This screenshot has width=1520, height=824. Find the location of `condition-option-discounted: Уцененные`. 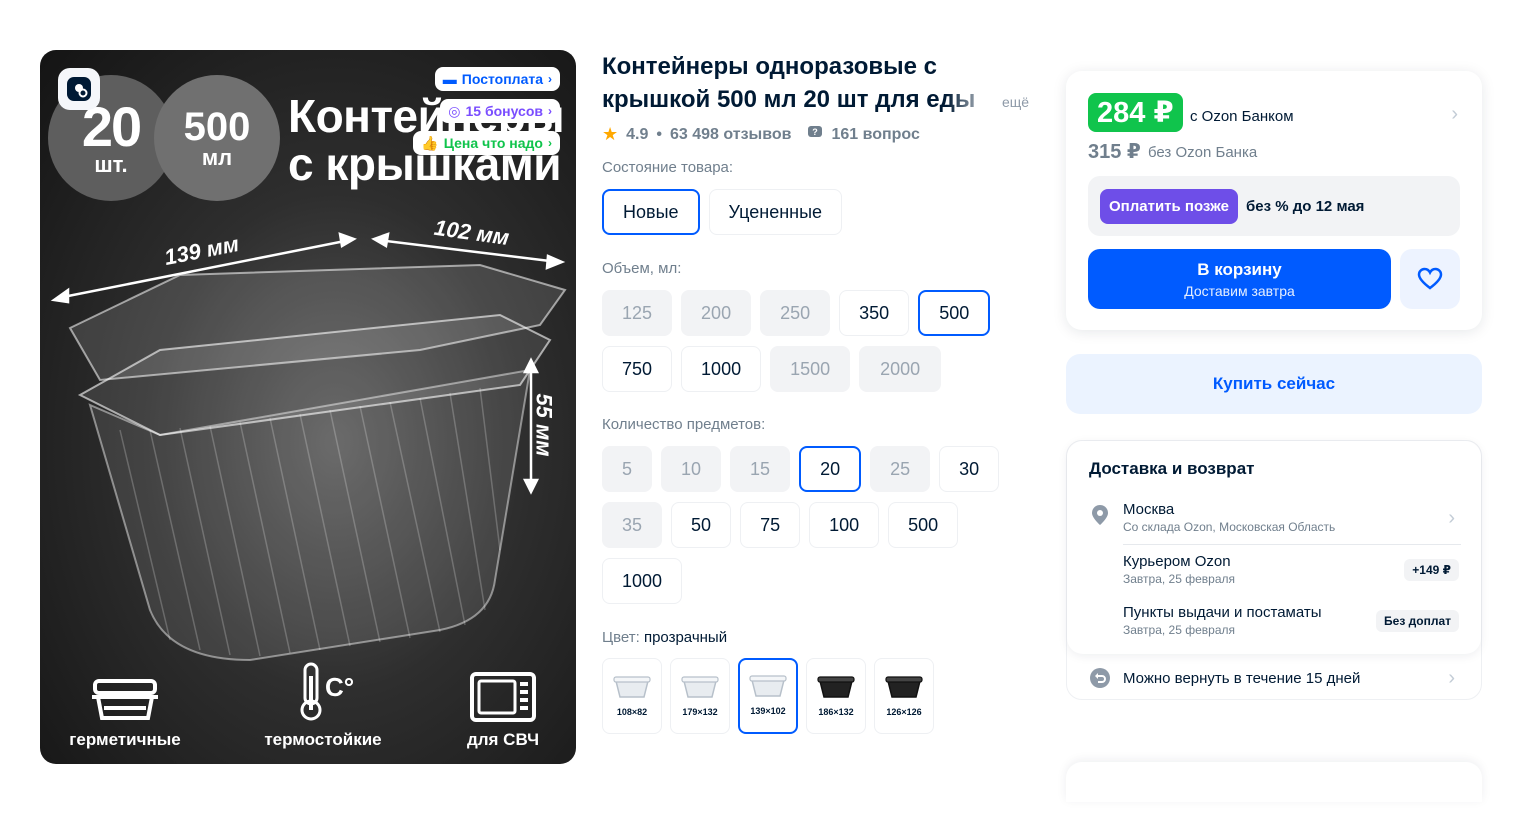

condition-option-discounted: Уцененные is located at coordinates (775, 212).